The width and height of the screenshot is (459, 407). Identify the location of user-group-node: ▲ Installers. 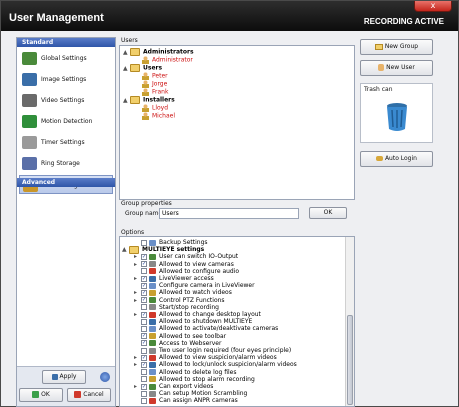
(149, 100).